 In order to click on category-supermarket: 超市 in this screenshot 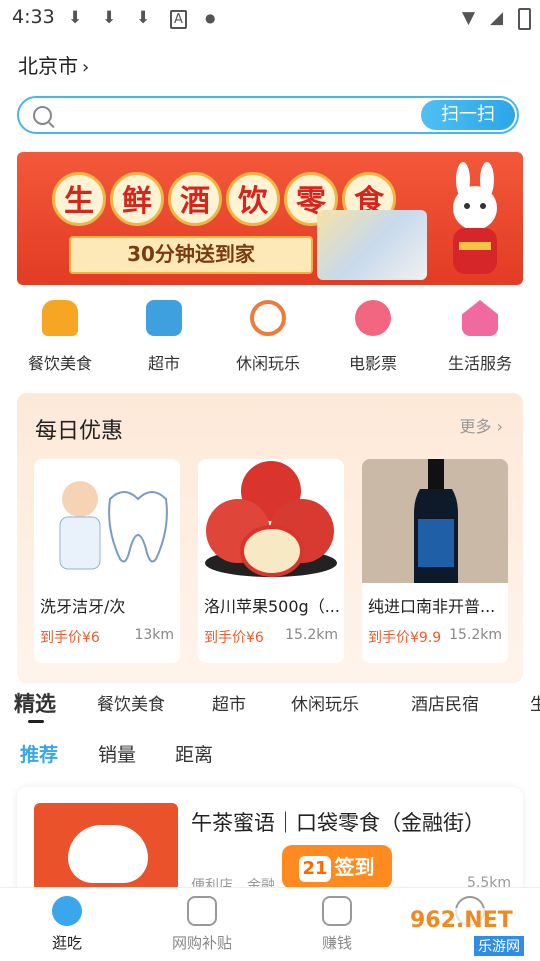, I will do `click(164, 337)`.